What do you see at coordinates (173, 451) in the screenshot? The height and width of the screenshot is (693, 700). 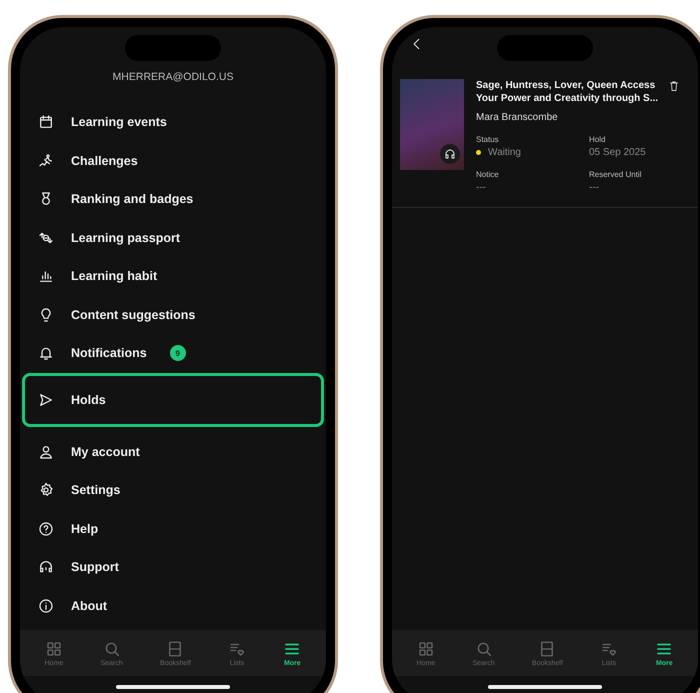 I see `menu-item: My account` at bounding box center [173, 451].